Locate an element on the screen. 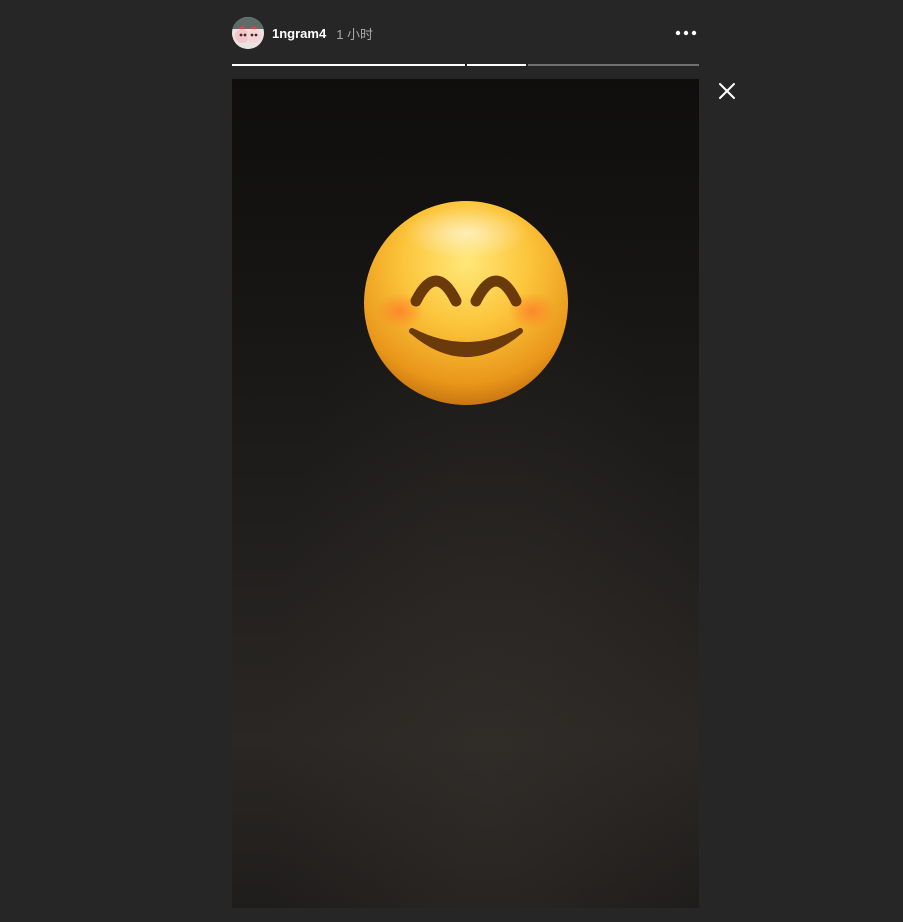  close-icon is located at coordinates (727, 91).